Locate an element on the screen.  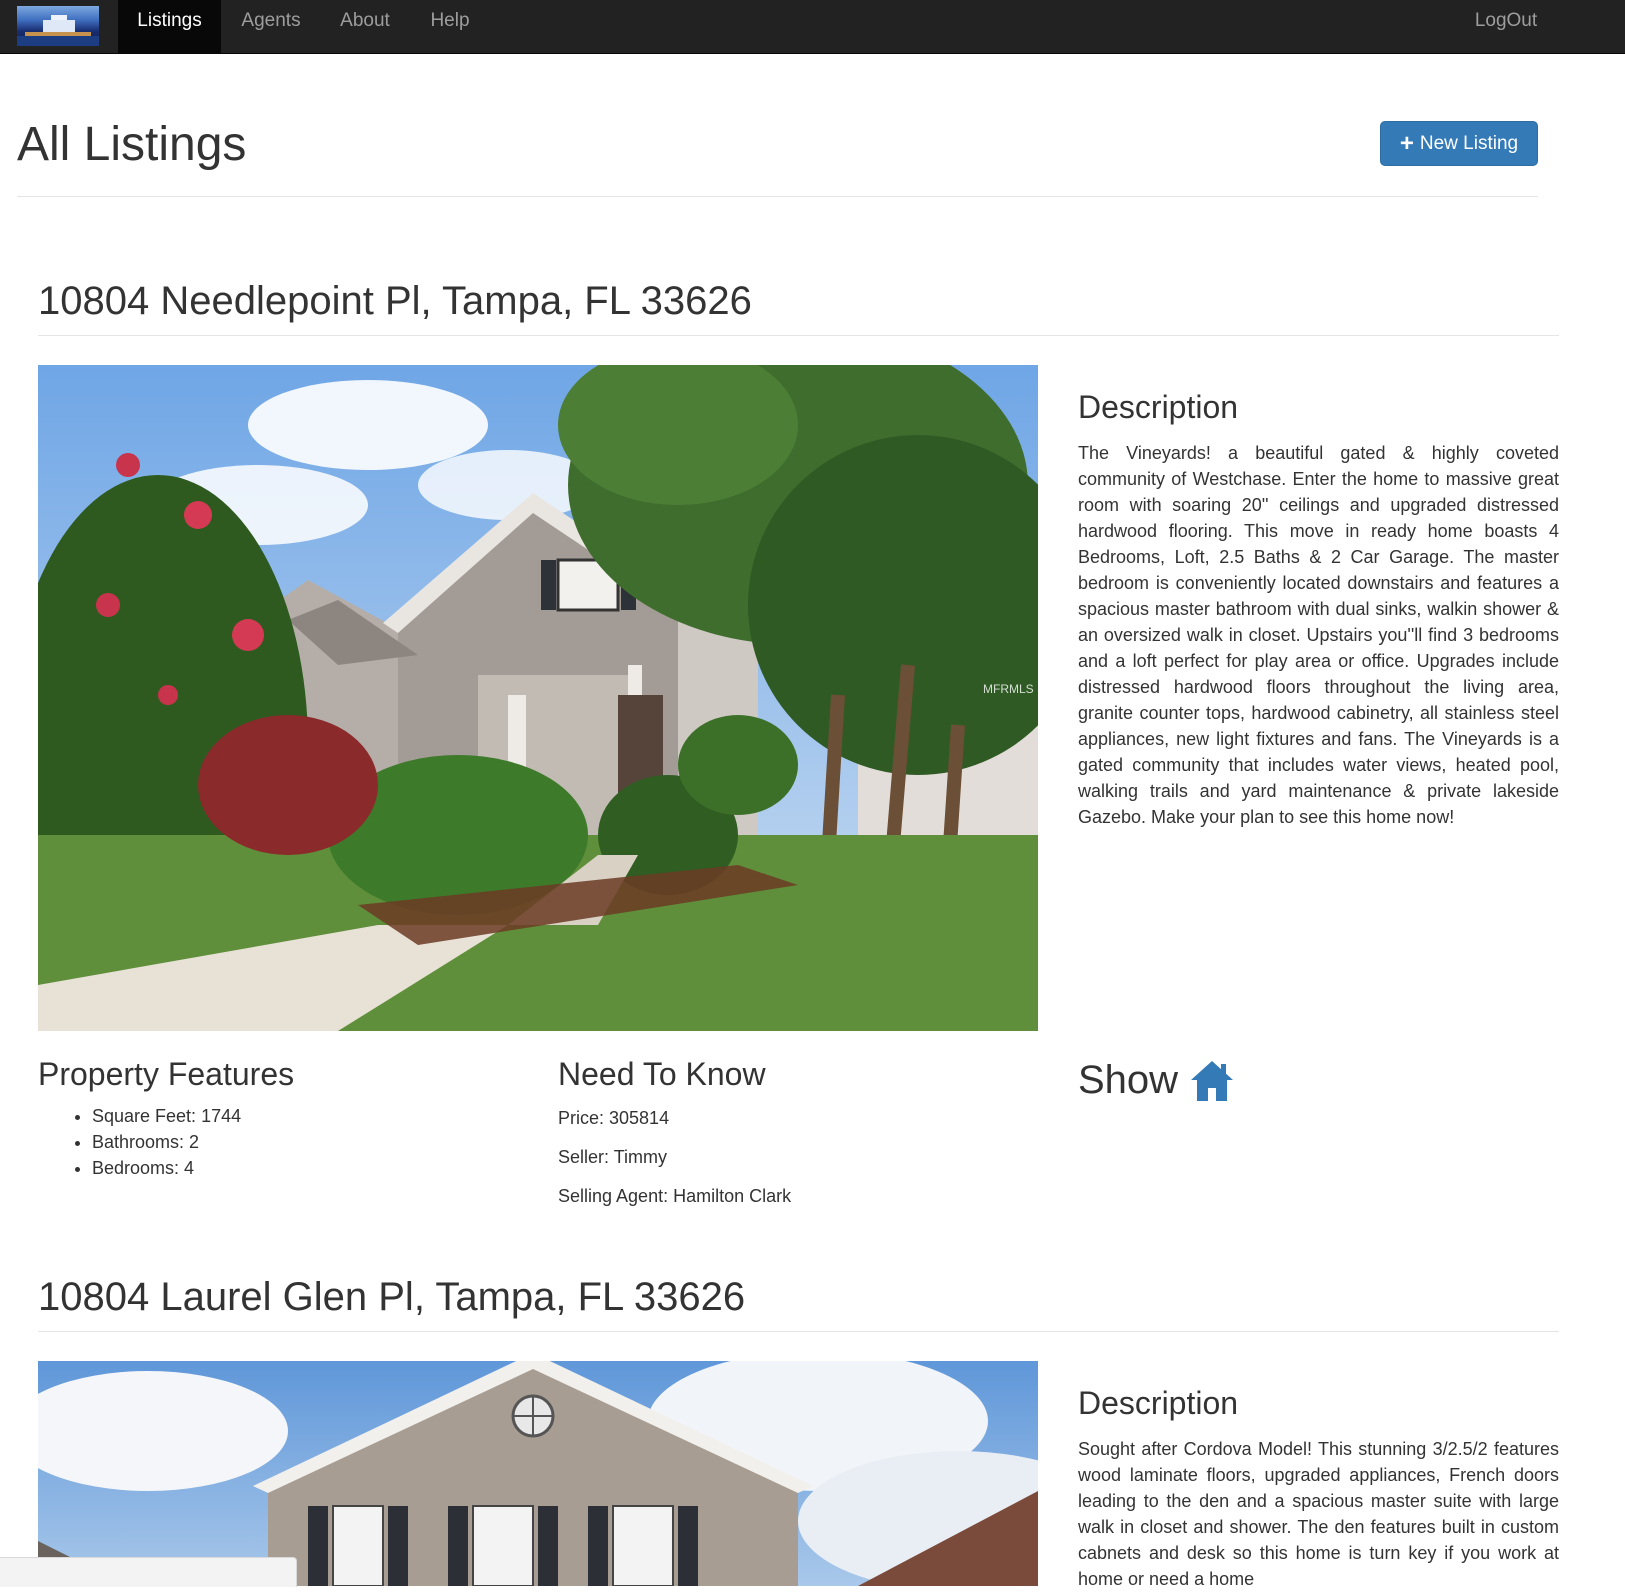
price-value: Price: 305814 is located at coordinates (614, 1118).